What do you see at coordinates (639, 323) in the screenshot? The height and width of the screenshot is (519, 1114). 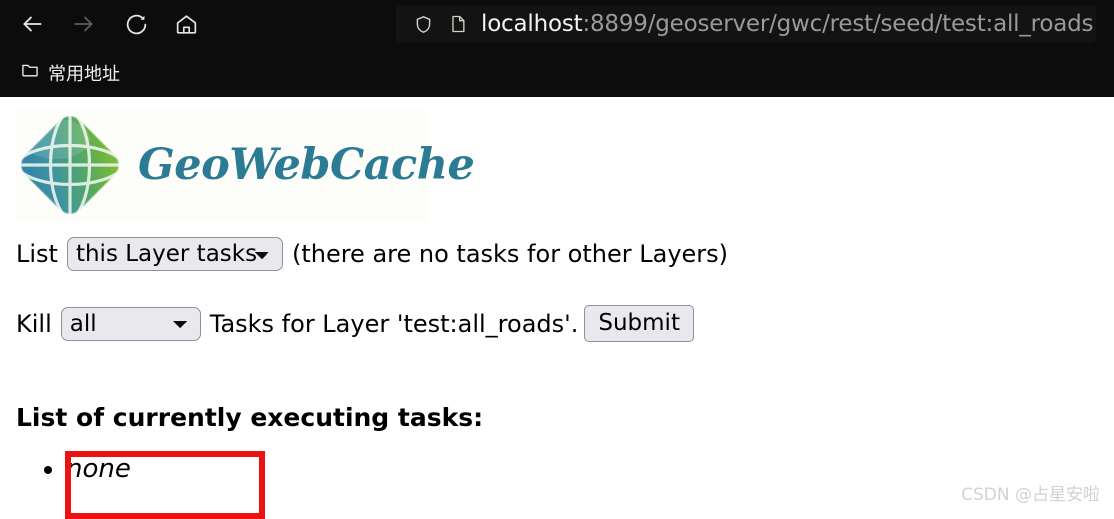 I see `submit-button: Submit` at bounding box center [639, 323].